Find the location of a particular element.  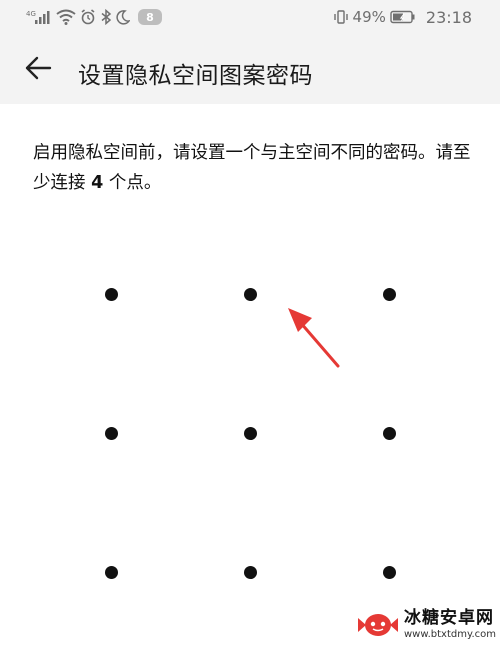

instruction-text-after: 个点。 is located at coordinates (132, 183).